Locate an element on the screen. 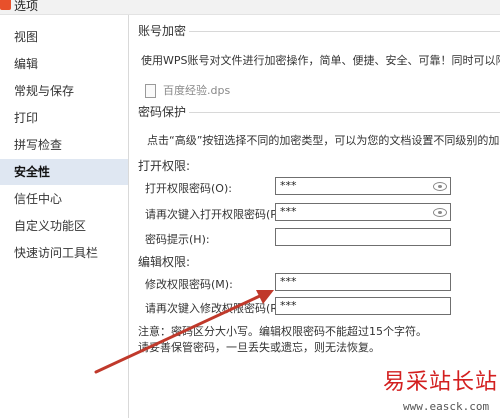  watermark: 易采站长站 www.easck.com is located at coordinates (441, 391).